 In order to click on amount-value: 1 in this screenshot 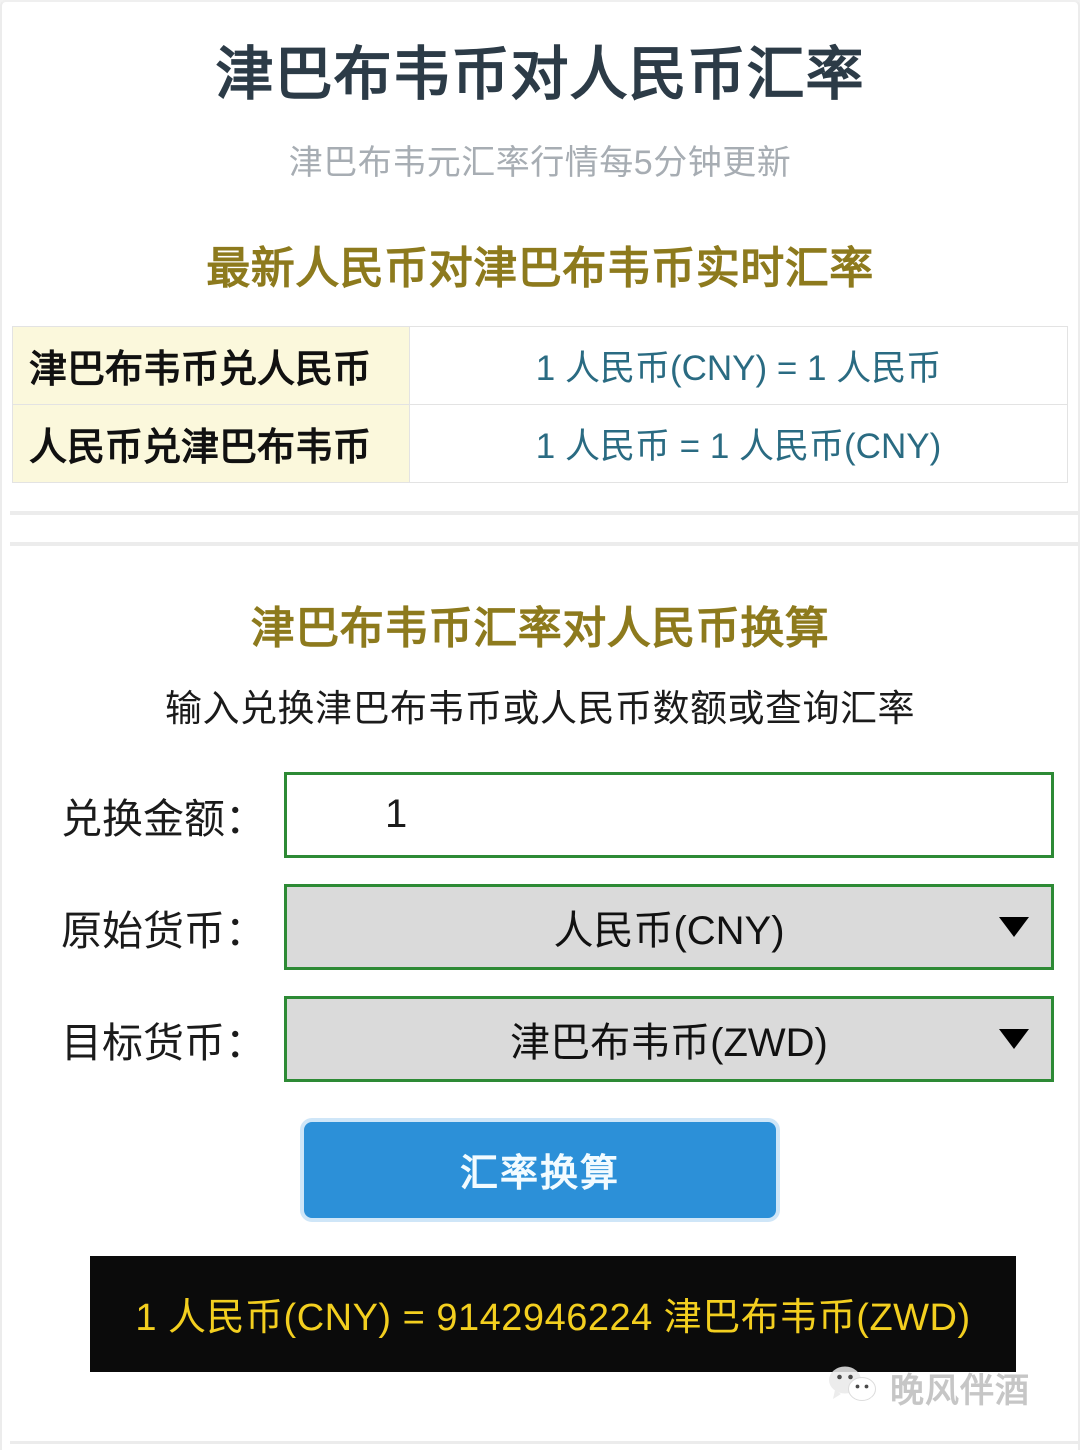, I will do `click(396, 814)`.